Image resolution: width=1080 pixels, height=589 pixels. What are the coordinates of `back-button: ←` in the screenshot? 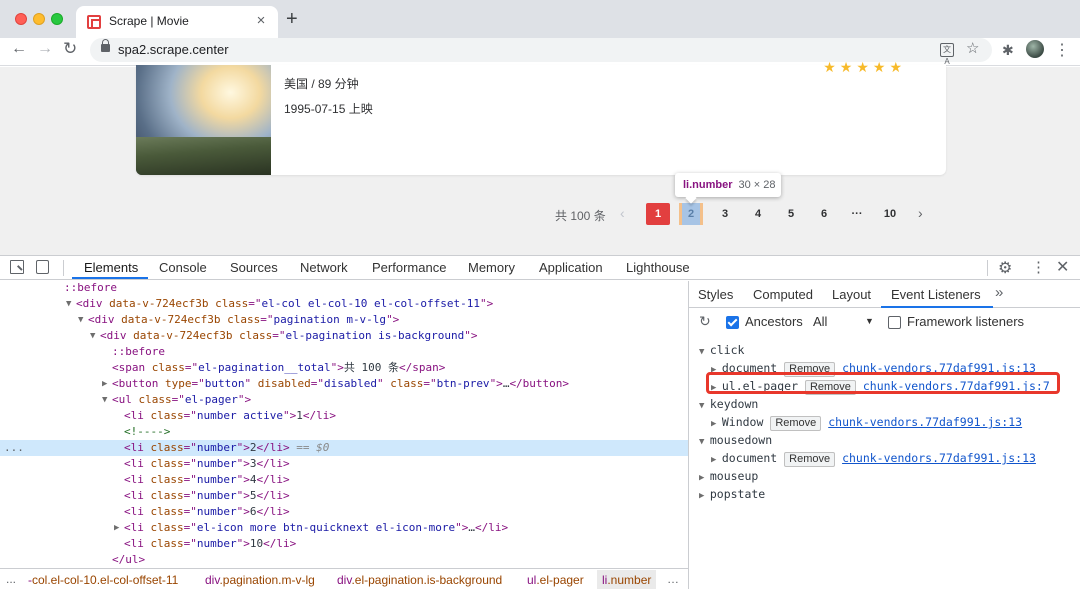 It's located at (19, 49).